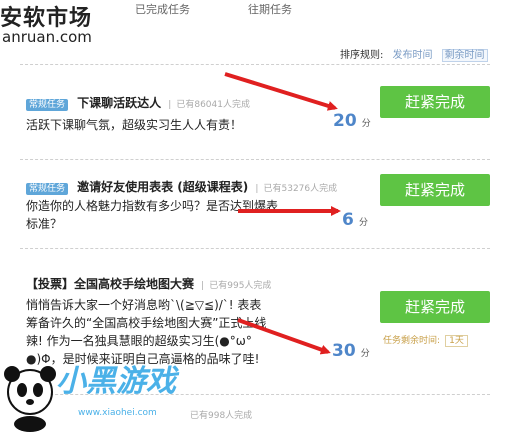 This screenshot has width=506, height=432. I want to click on logo-url: www.xiaohei.com, so click(117, 413).